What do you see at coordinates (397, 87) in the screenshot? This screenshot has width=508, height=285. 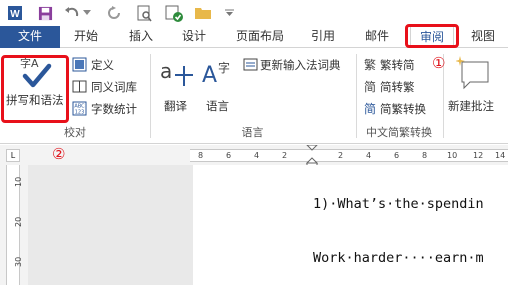 I see `simp-to-trad-label: 简转繁` at bounding box center [397, 87].